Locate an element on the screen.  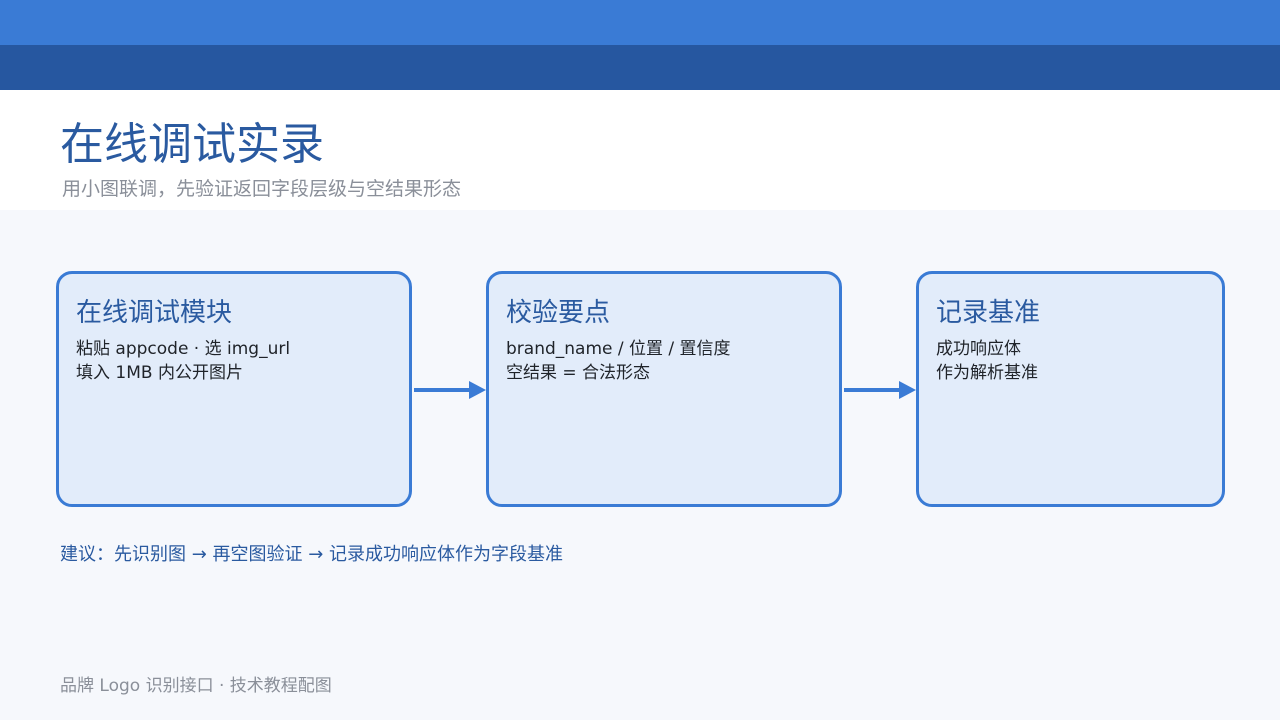
step-line: 填入 1MB 内公开图片 is located at coordinates (159, 373).